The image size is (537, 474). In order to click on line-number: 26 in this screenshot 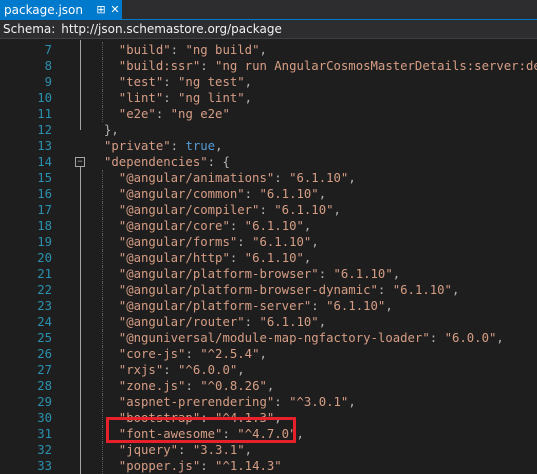, I will do `click(44, 354)`.